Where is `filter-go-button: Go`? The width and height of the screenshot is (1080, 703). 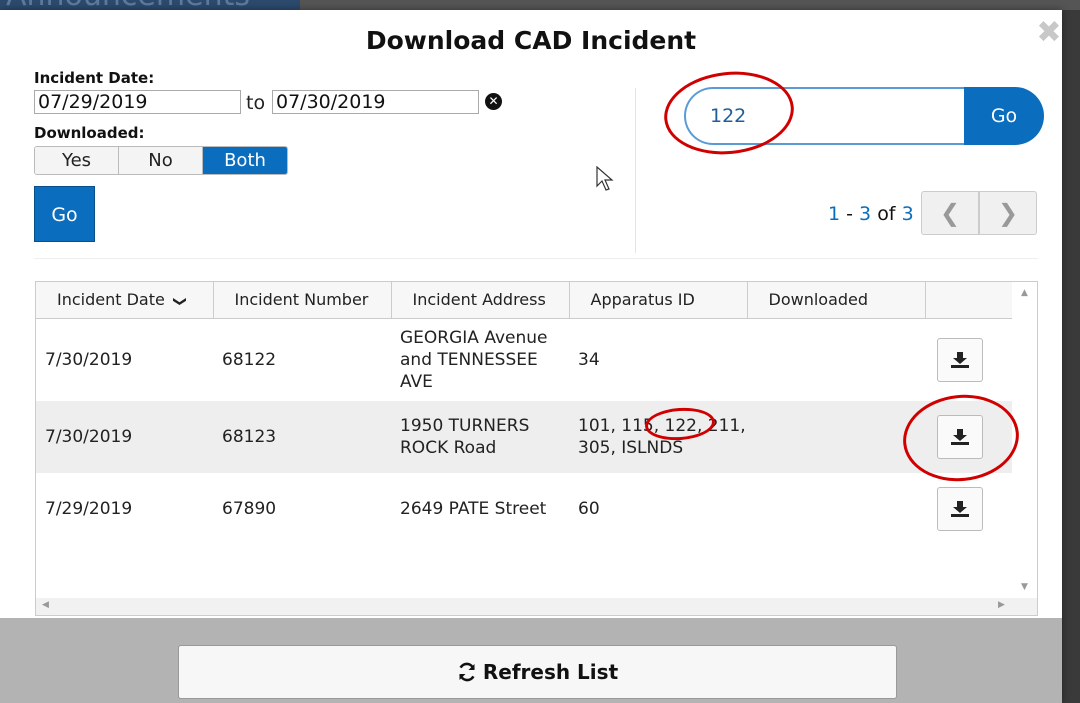 filter-go-button: Go is located at coordinates (64, 214).